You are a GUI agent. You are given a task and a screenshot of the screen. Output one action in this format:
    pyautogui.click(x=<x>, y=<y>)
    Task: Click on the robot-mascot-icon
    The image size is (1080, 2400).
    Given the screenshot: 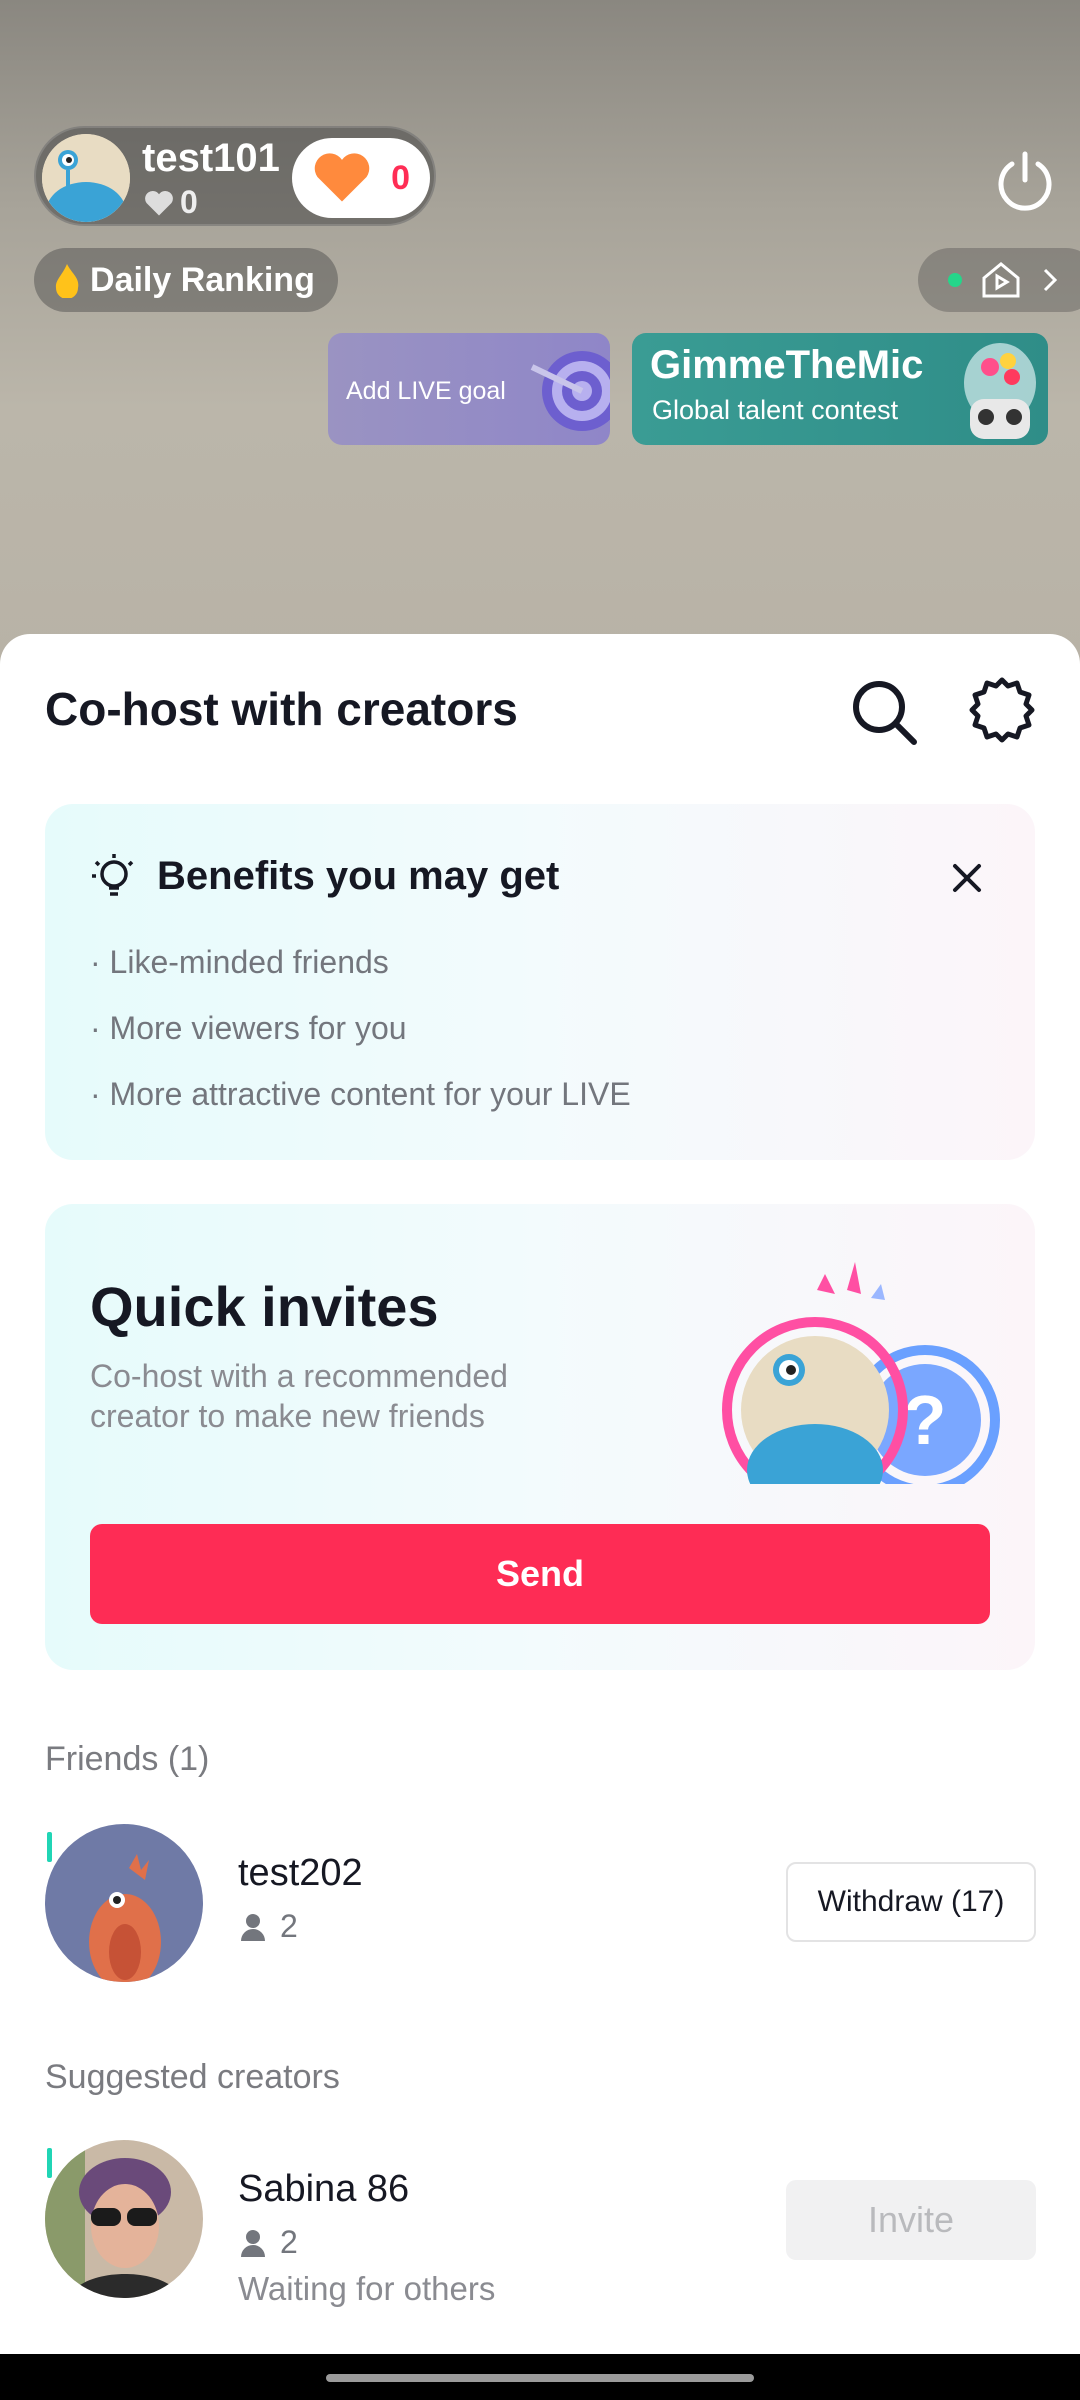 What is the action you would take?
    pyautogui.click(x=1000, y=391)
    